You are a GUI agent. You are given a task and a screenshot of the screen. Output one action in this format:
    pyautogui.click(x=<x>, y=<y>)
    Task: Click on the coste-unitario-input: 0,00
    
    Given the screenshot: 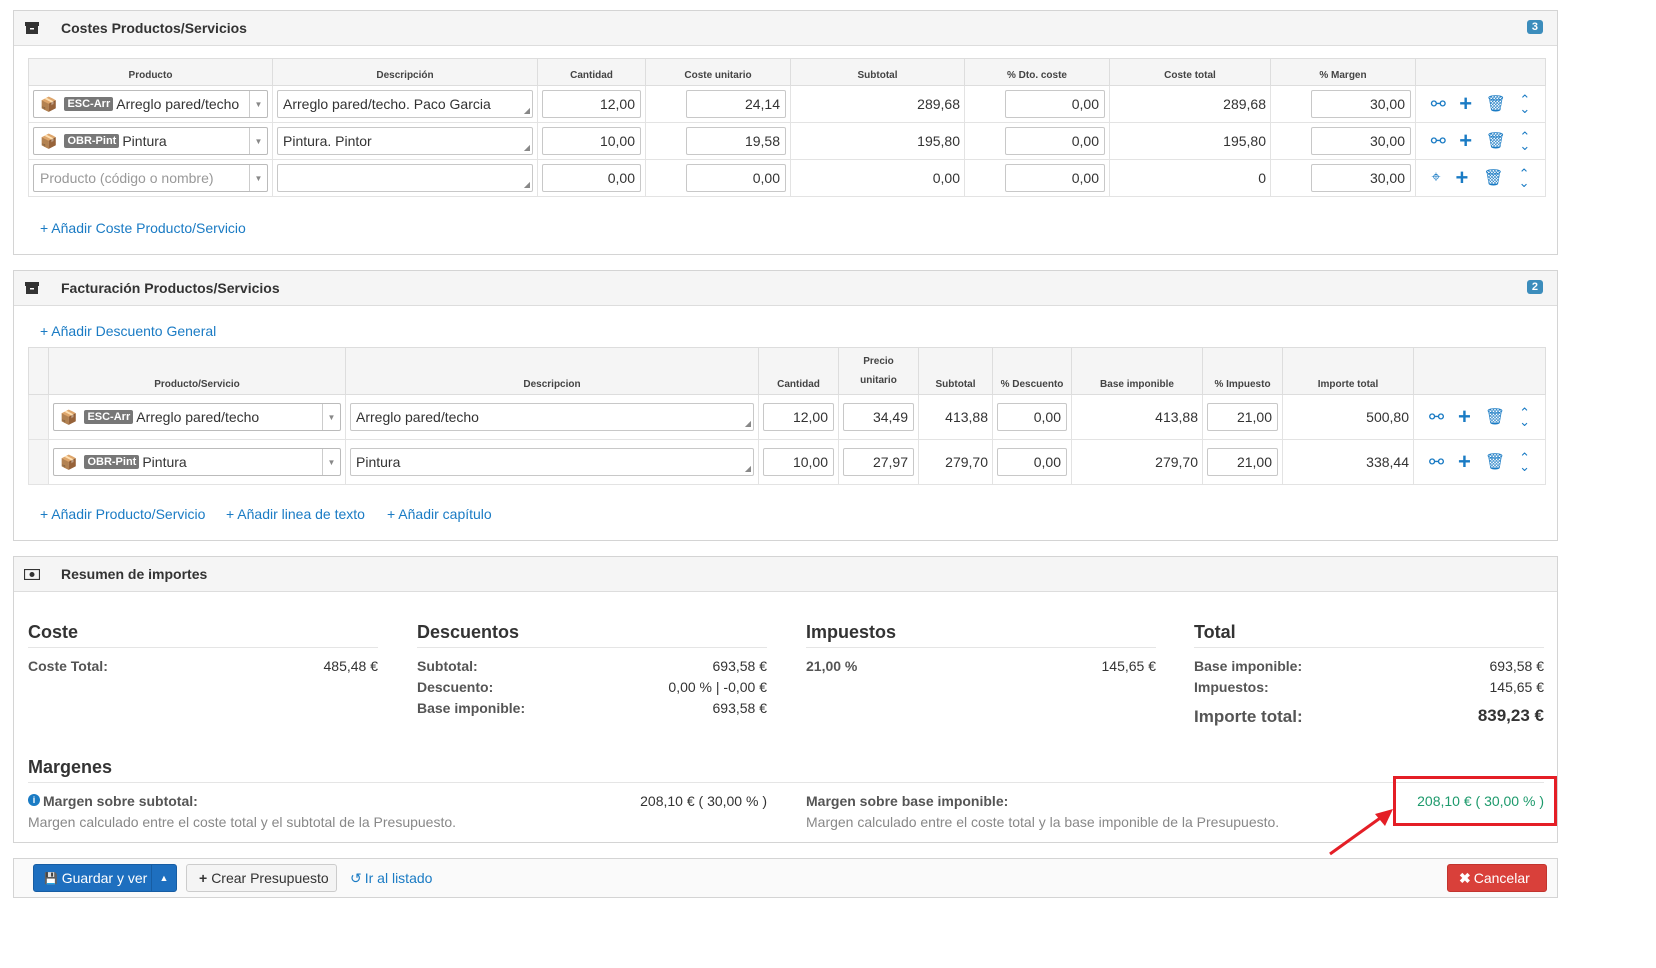 What is the action you would take?
    pyautogui.click(x=736, y=178)
    